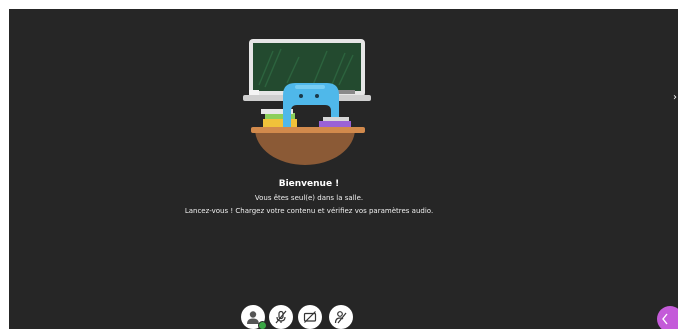 This screenshot has height=329, width=678. What do you see at coordinates (307, 102) in the screenshot?
I see `classroom-illustration` at bounding box center [307, 102].